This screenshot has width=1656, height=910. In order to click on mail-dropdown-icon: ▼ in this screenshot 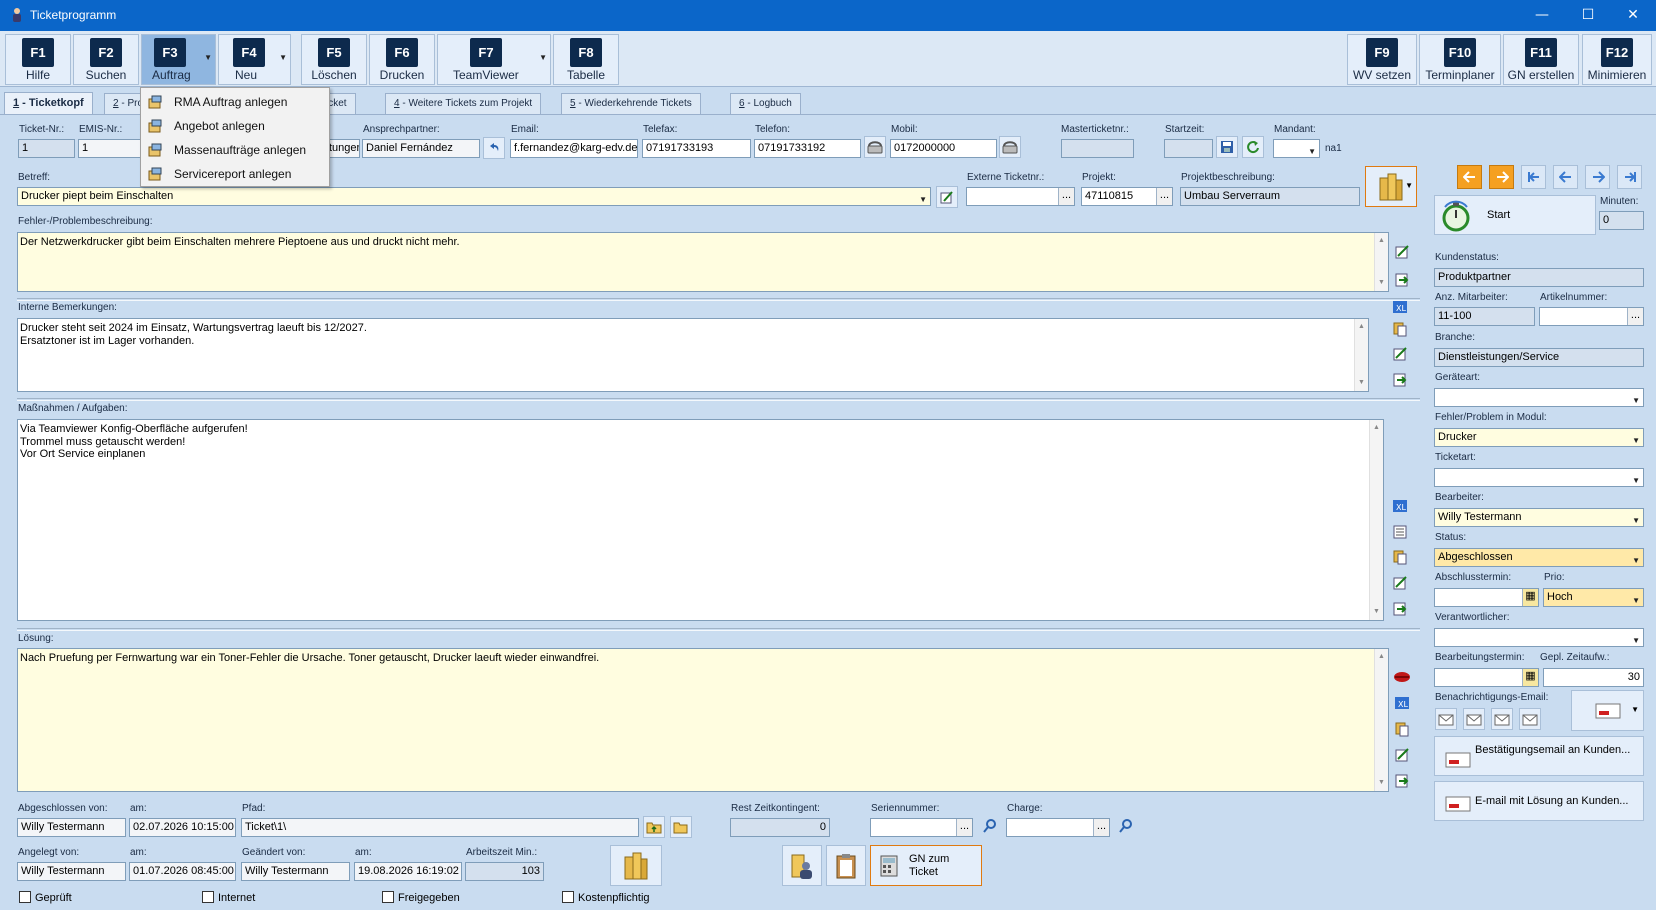, I will do `click(1607, 710)`.